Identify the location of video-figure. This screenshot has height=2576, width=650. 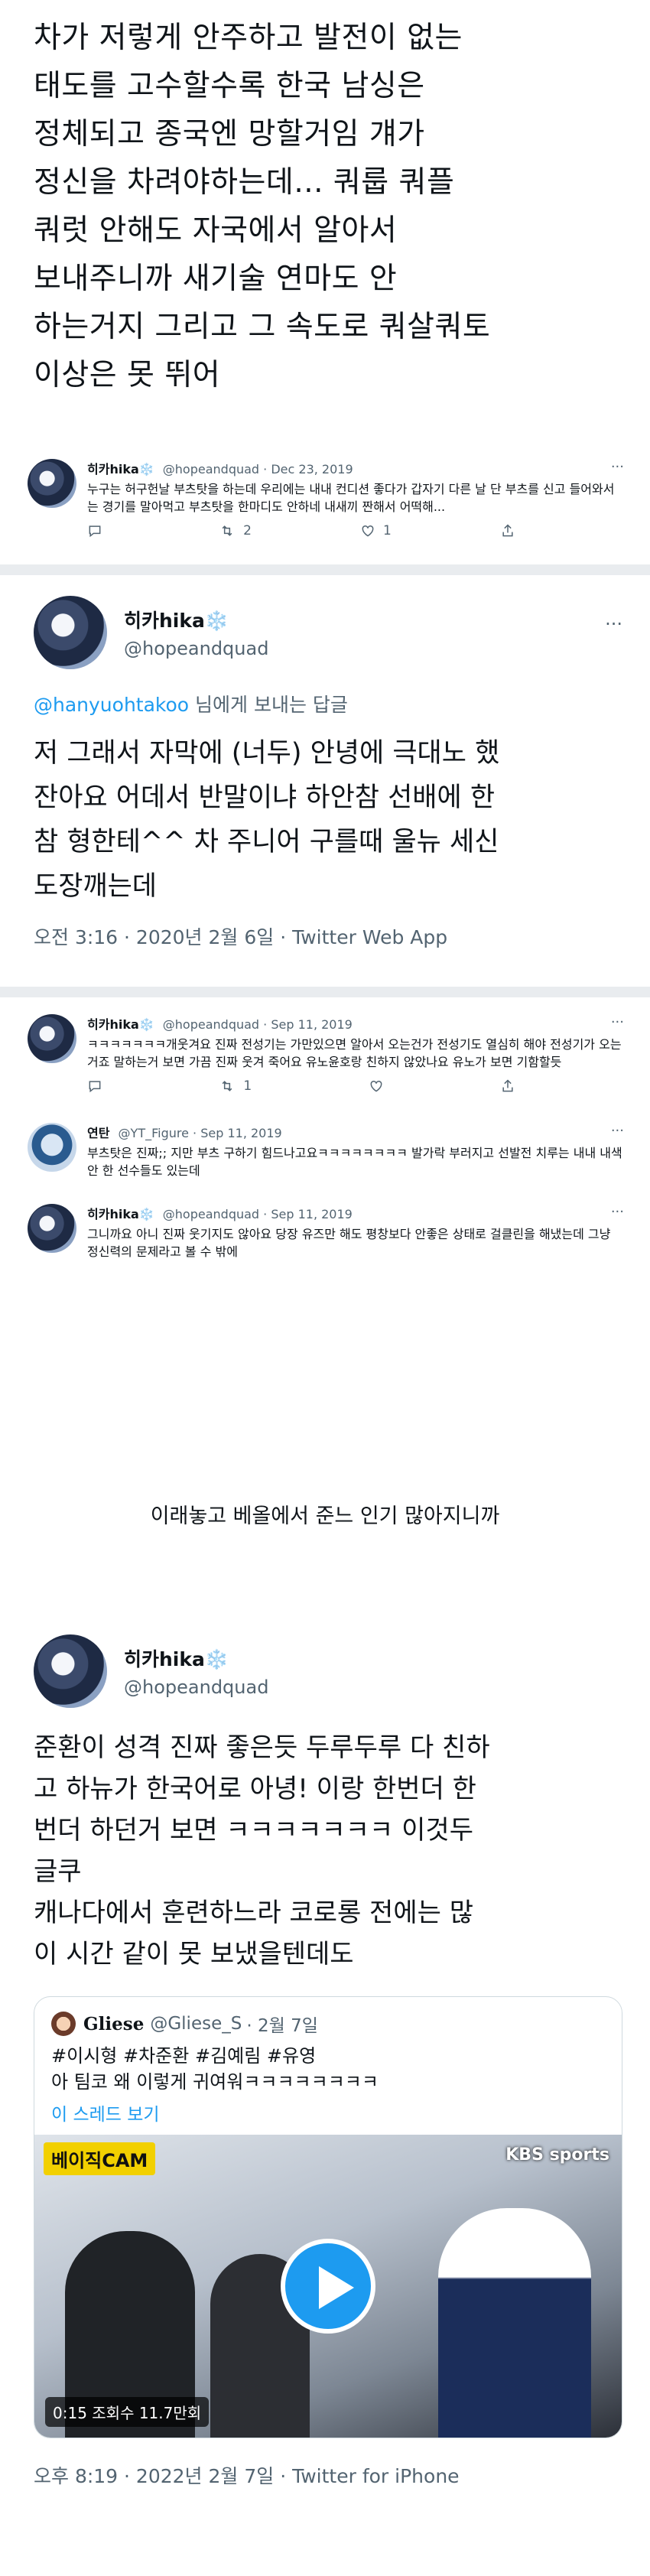
(514, 2323).